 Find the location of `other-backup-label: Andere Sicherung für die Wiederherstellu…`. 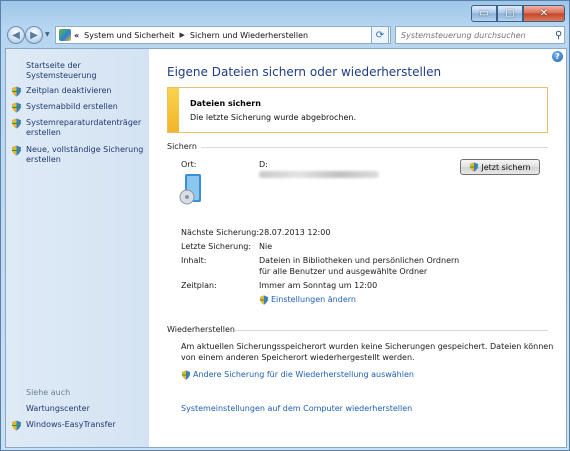

other-backup-label: Andere Sicherung für die Wiederherstellu… is located at coordinates (303, 374).